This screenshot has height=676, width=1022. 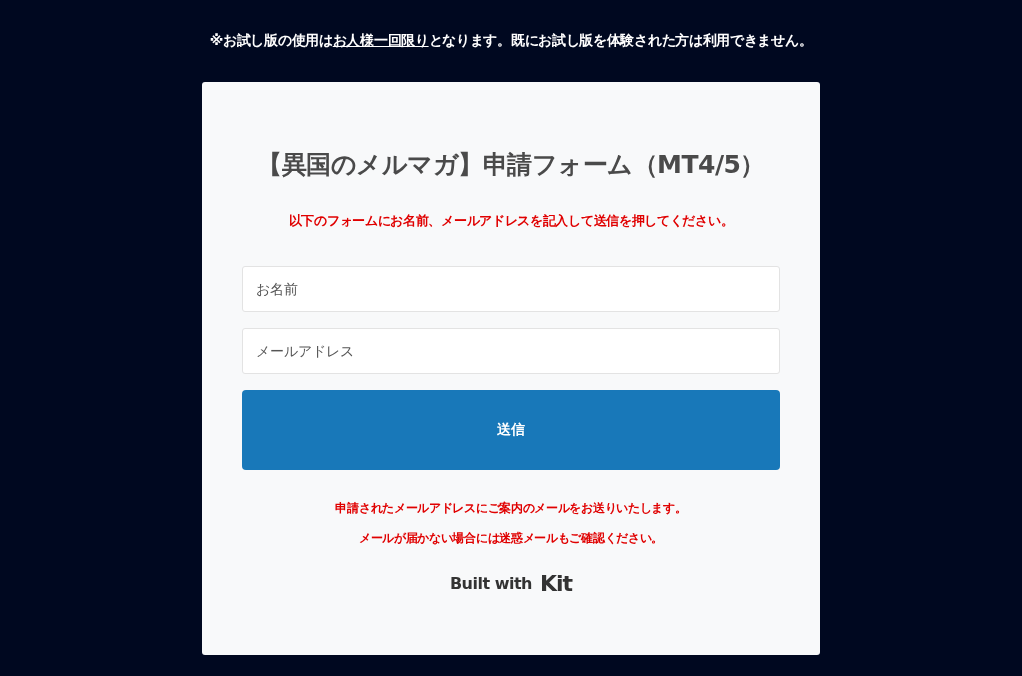 What do you see at coordinates (511, 538) in the screenshot?
I see `note-text: メールが届かない場合には迷惑メールもご確認ください。` at bounding box center [511, 538].